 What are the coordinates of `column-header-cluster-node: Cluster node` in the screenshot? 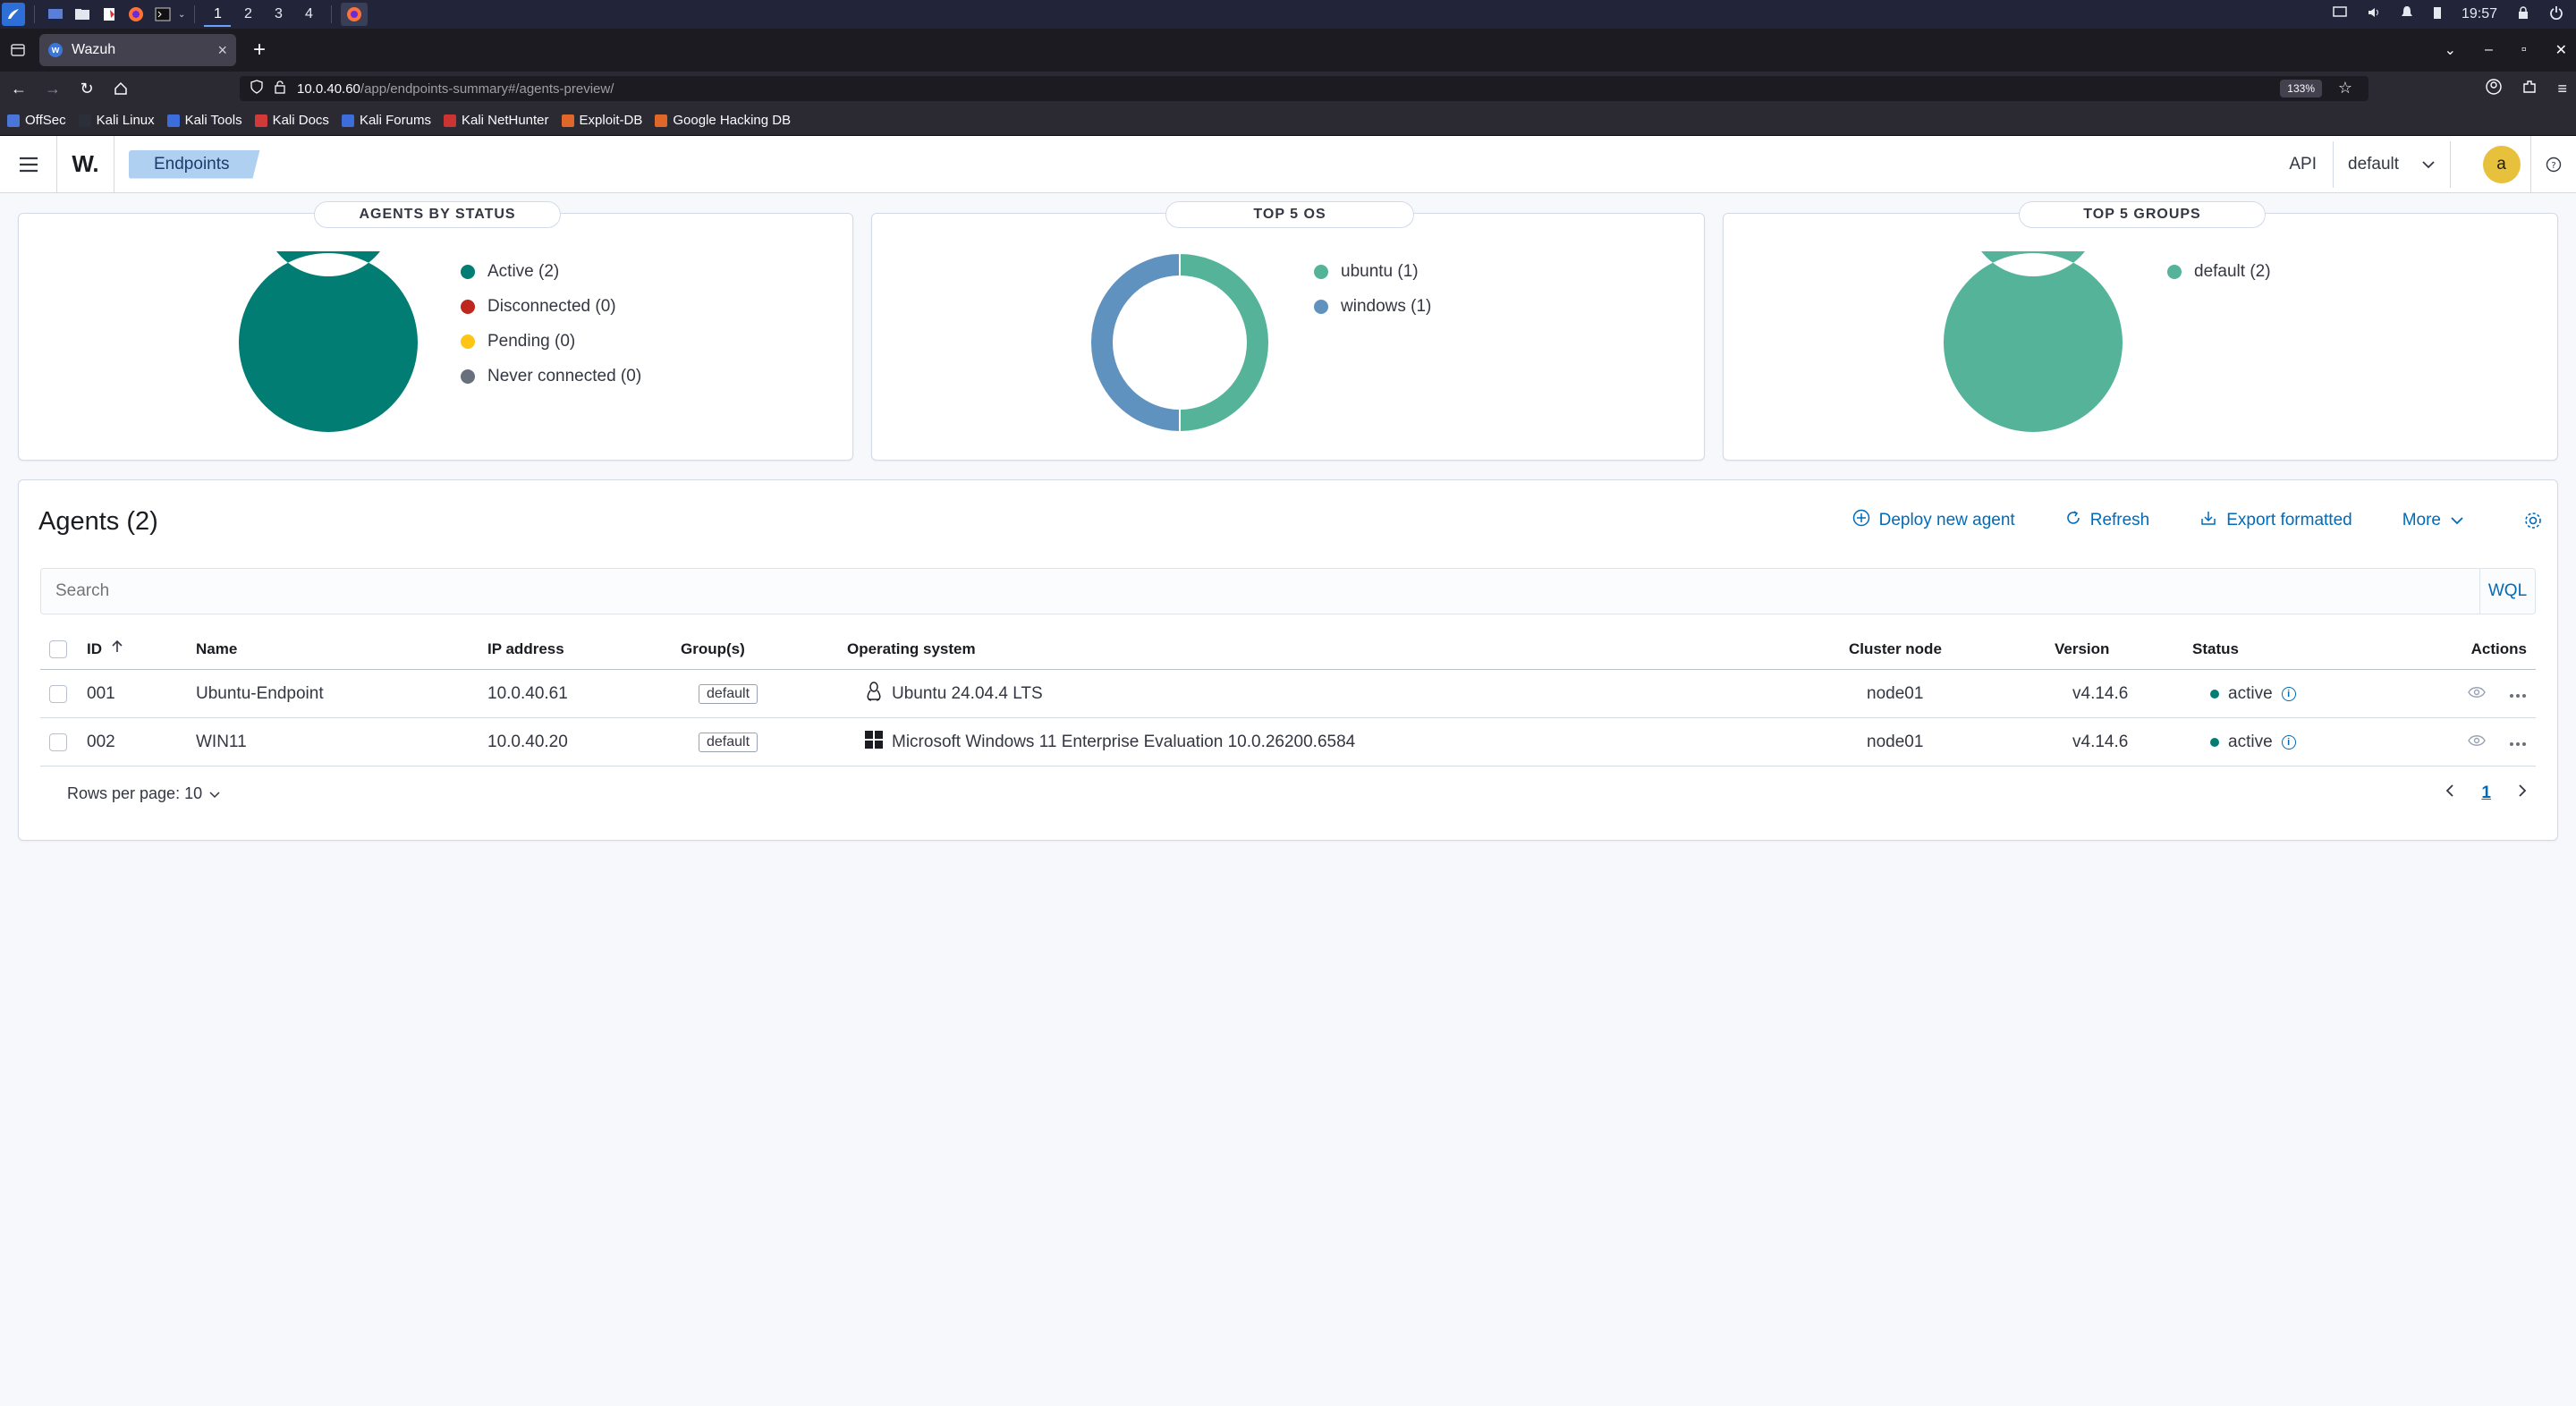 It's located at (1895, 649).